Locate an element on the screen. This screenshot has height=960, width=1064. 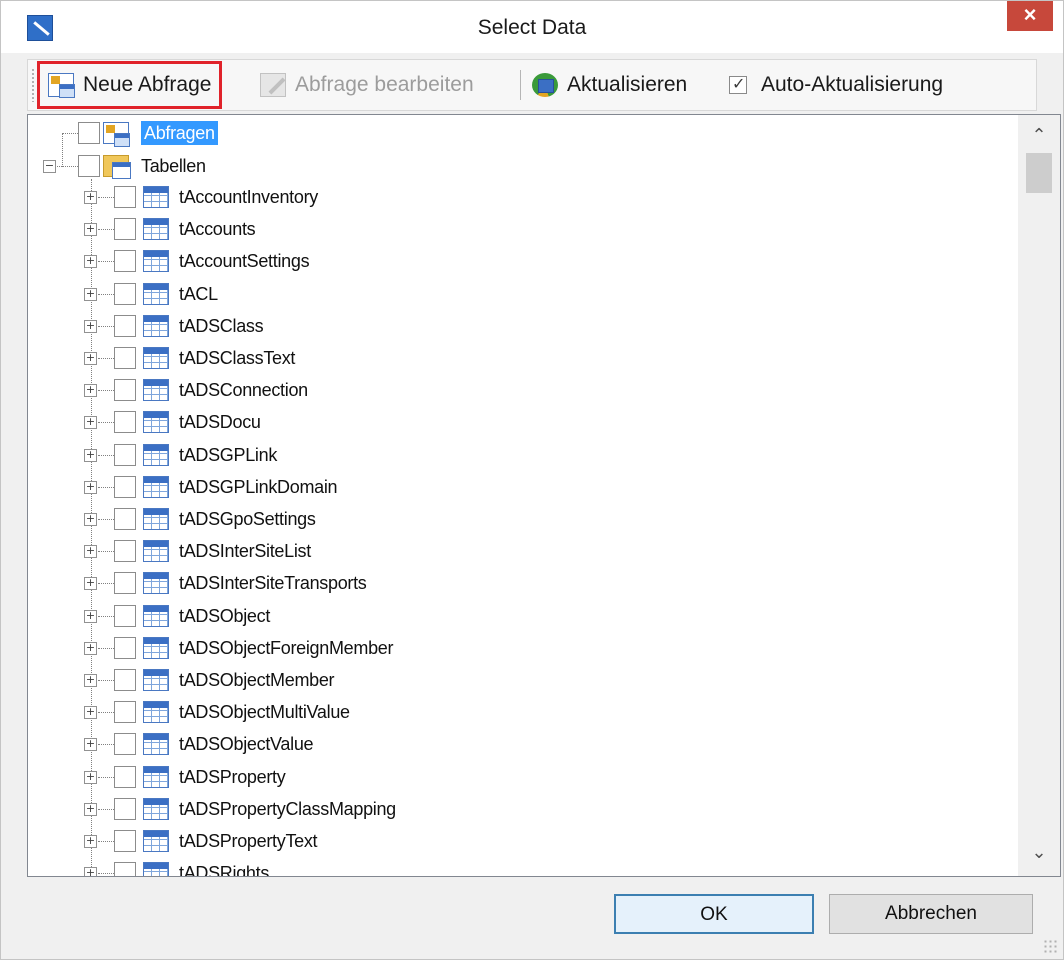
tree-node-table: tADSProperty is located at coordinates (232, 777).